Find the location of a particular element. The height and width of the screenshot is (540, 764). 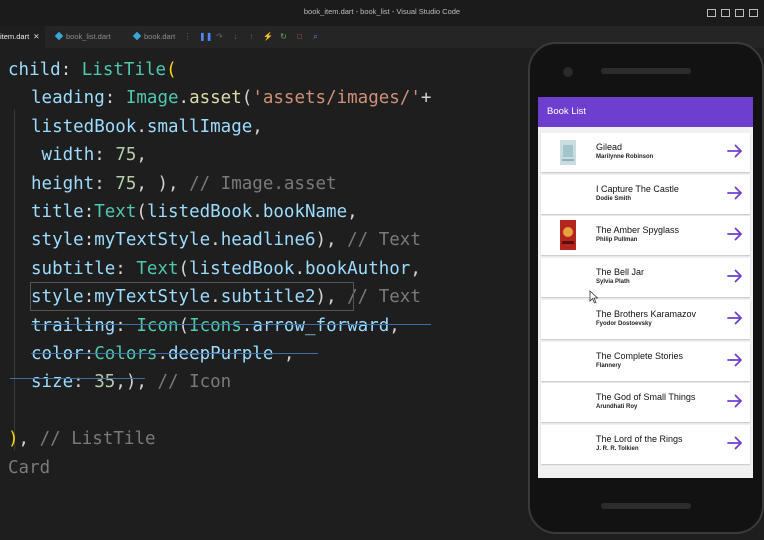

book-list-tile: The Bell Jar Sylvia Plath is located at coordinates (645, 278).